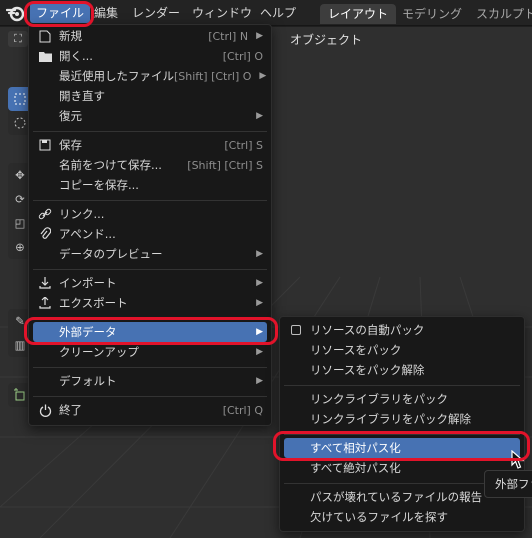 The width and height of the screenshot is (532, 538). I want to click on menu-item-label: 終了, so click(70, 410).